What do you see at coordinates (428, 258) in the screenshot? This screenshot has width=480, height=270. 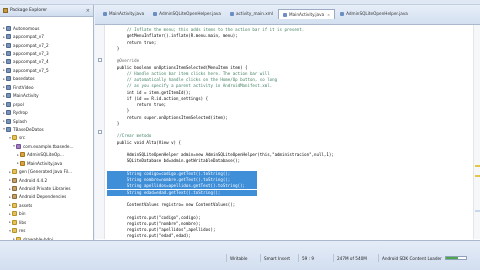 I see `background-task: Android SDK Content Loader` at bounding box center [428, 258].